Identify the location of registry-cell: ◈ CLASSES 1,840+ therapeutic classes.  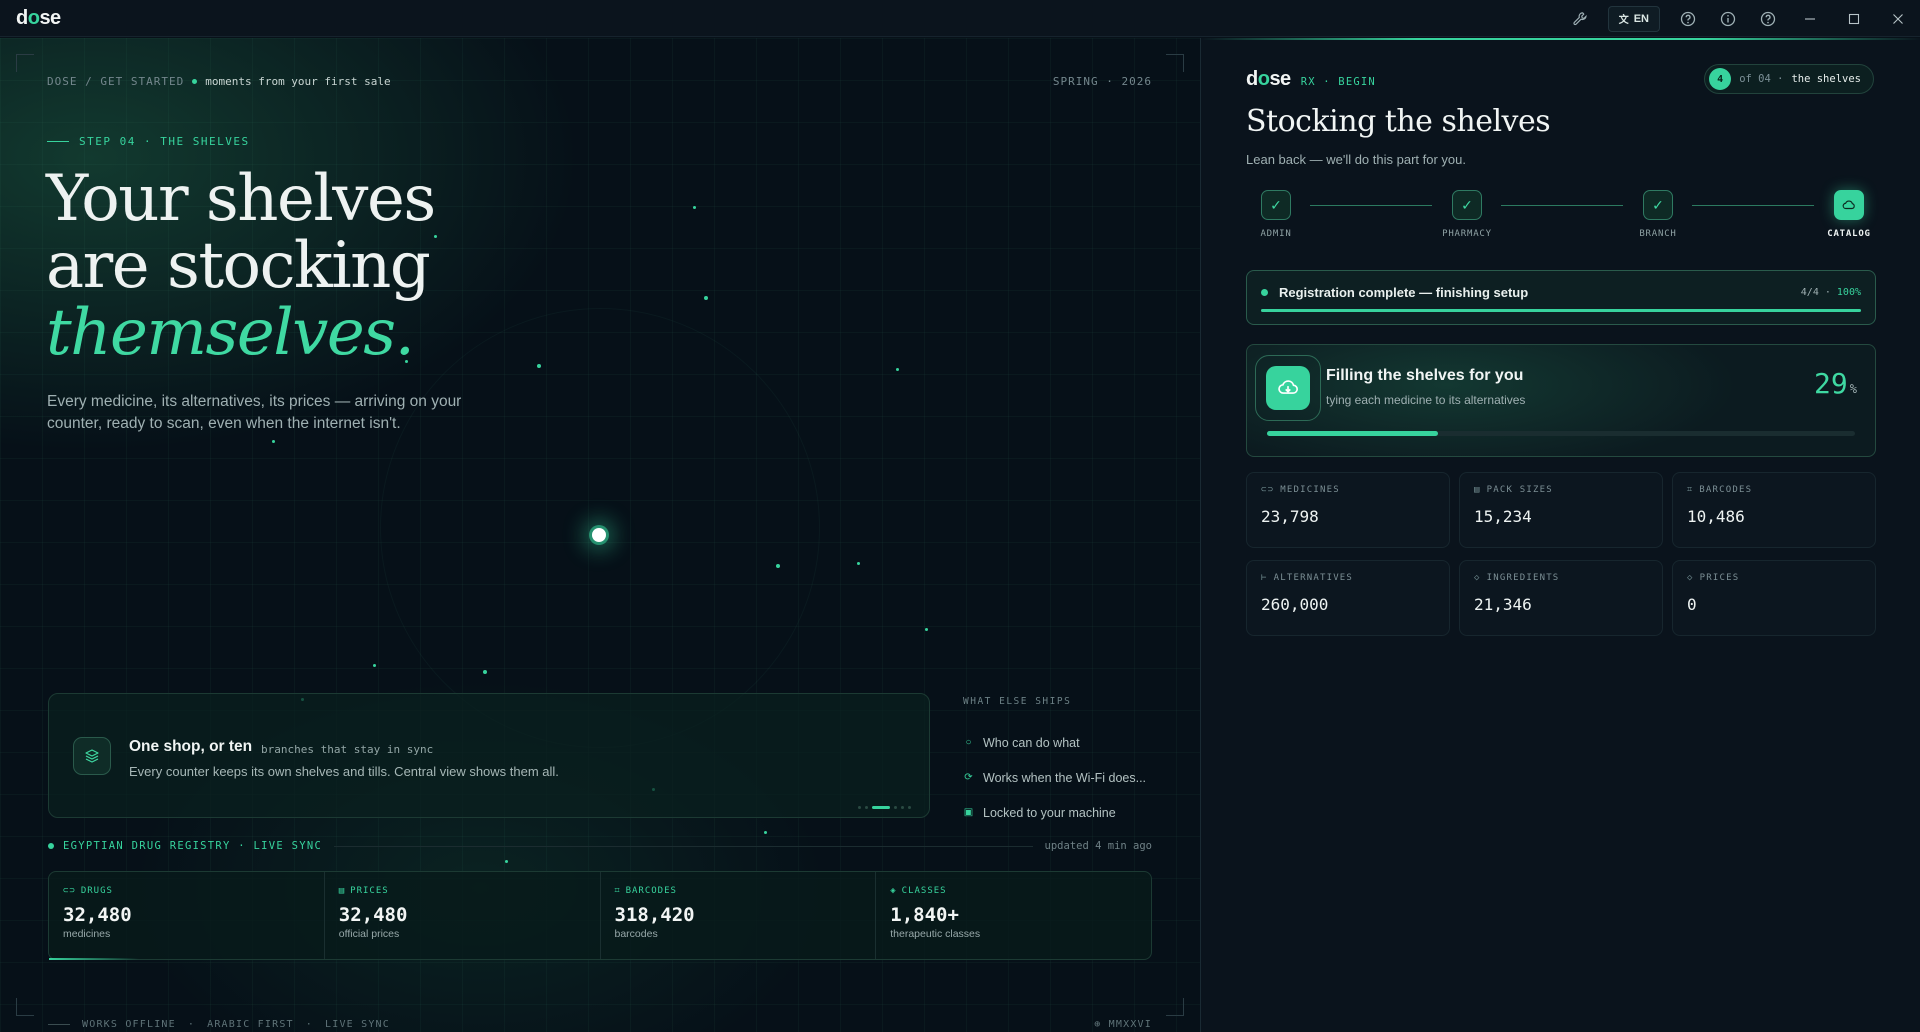
(1013, 915).